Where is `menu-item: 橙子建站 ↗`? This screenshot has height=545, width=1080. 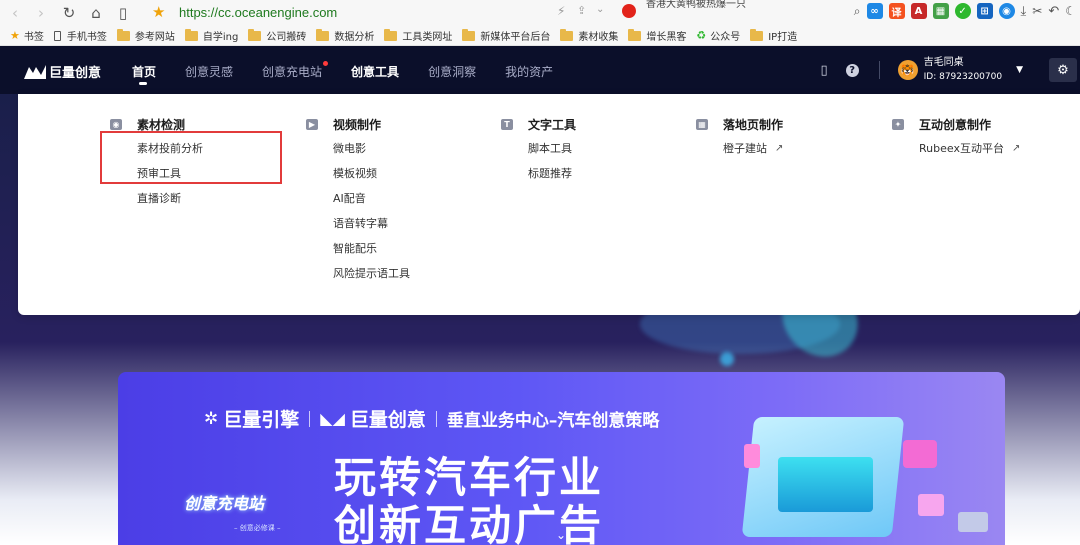 menu-item: 橙子建站 ↗ is located at coordinates (739, 153).